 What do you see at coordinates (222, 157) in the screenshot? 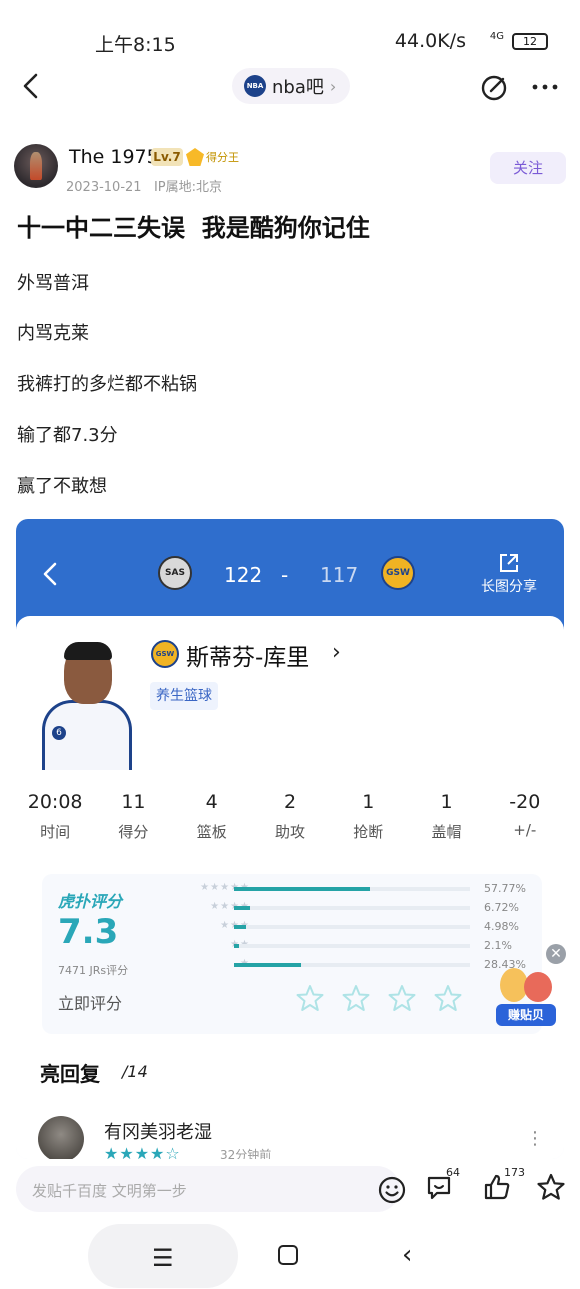
I see `medal-text: 得分王` at bounding box center [222, 157].